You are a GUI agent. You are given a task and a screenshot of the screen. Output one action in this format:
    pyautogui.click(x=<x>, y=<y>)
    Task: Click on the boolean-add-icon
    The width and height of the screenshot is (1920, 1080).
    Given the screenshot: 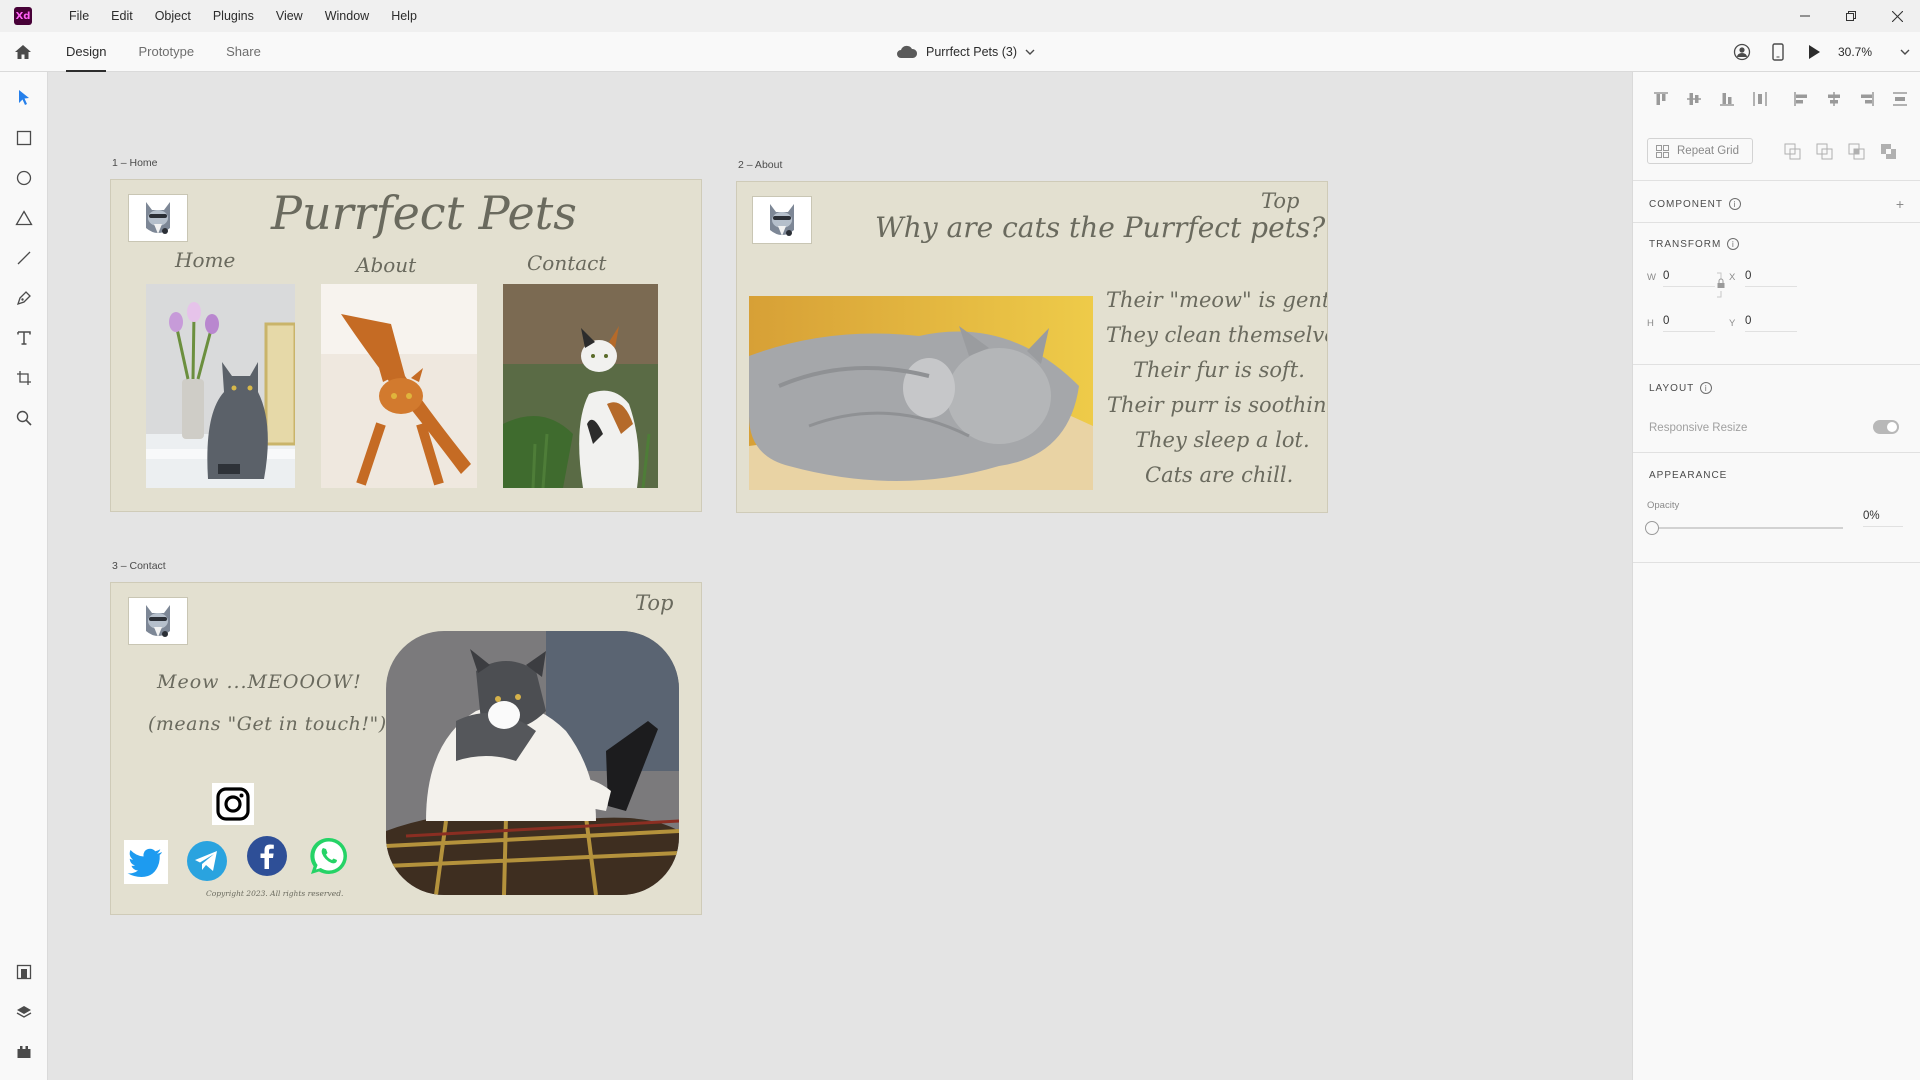 What is the action you would take?
    pyautogui.click(x=1793, y=152)
    